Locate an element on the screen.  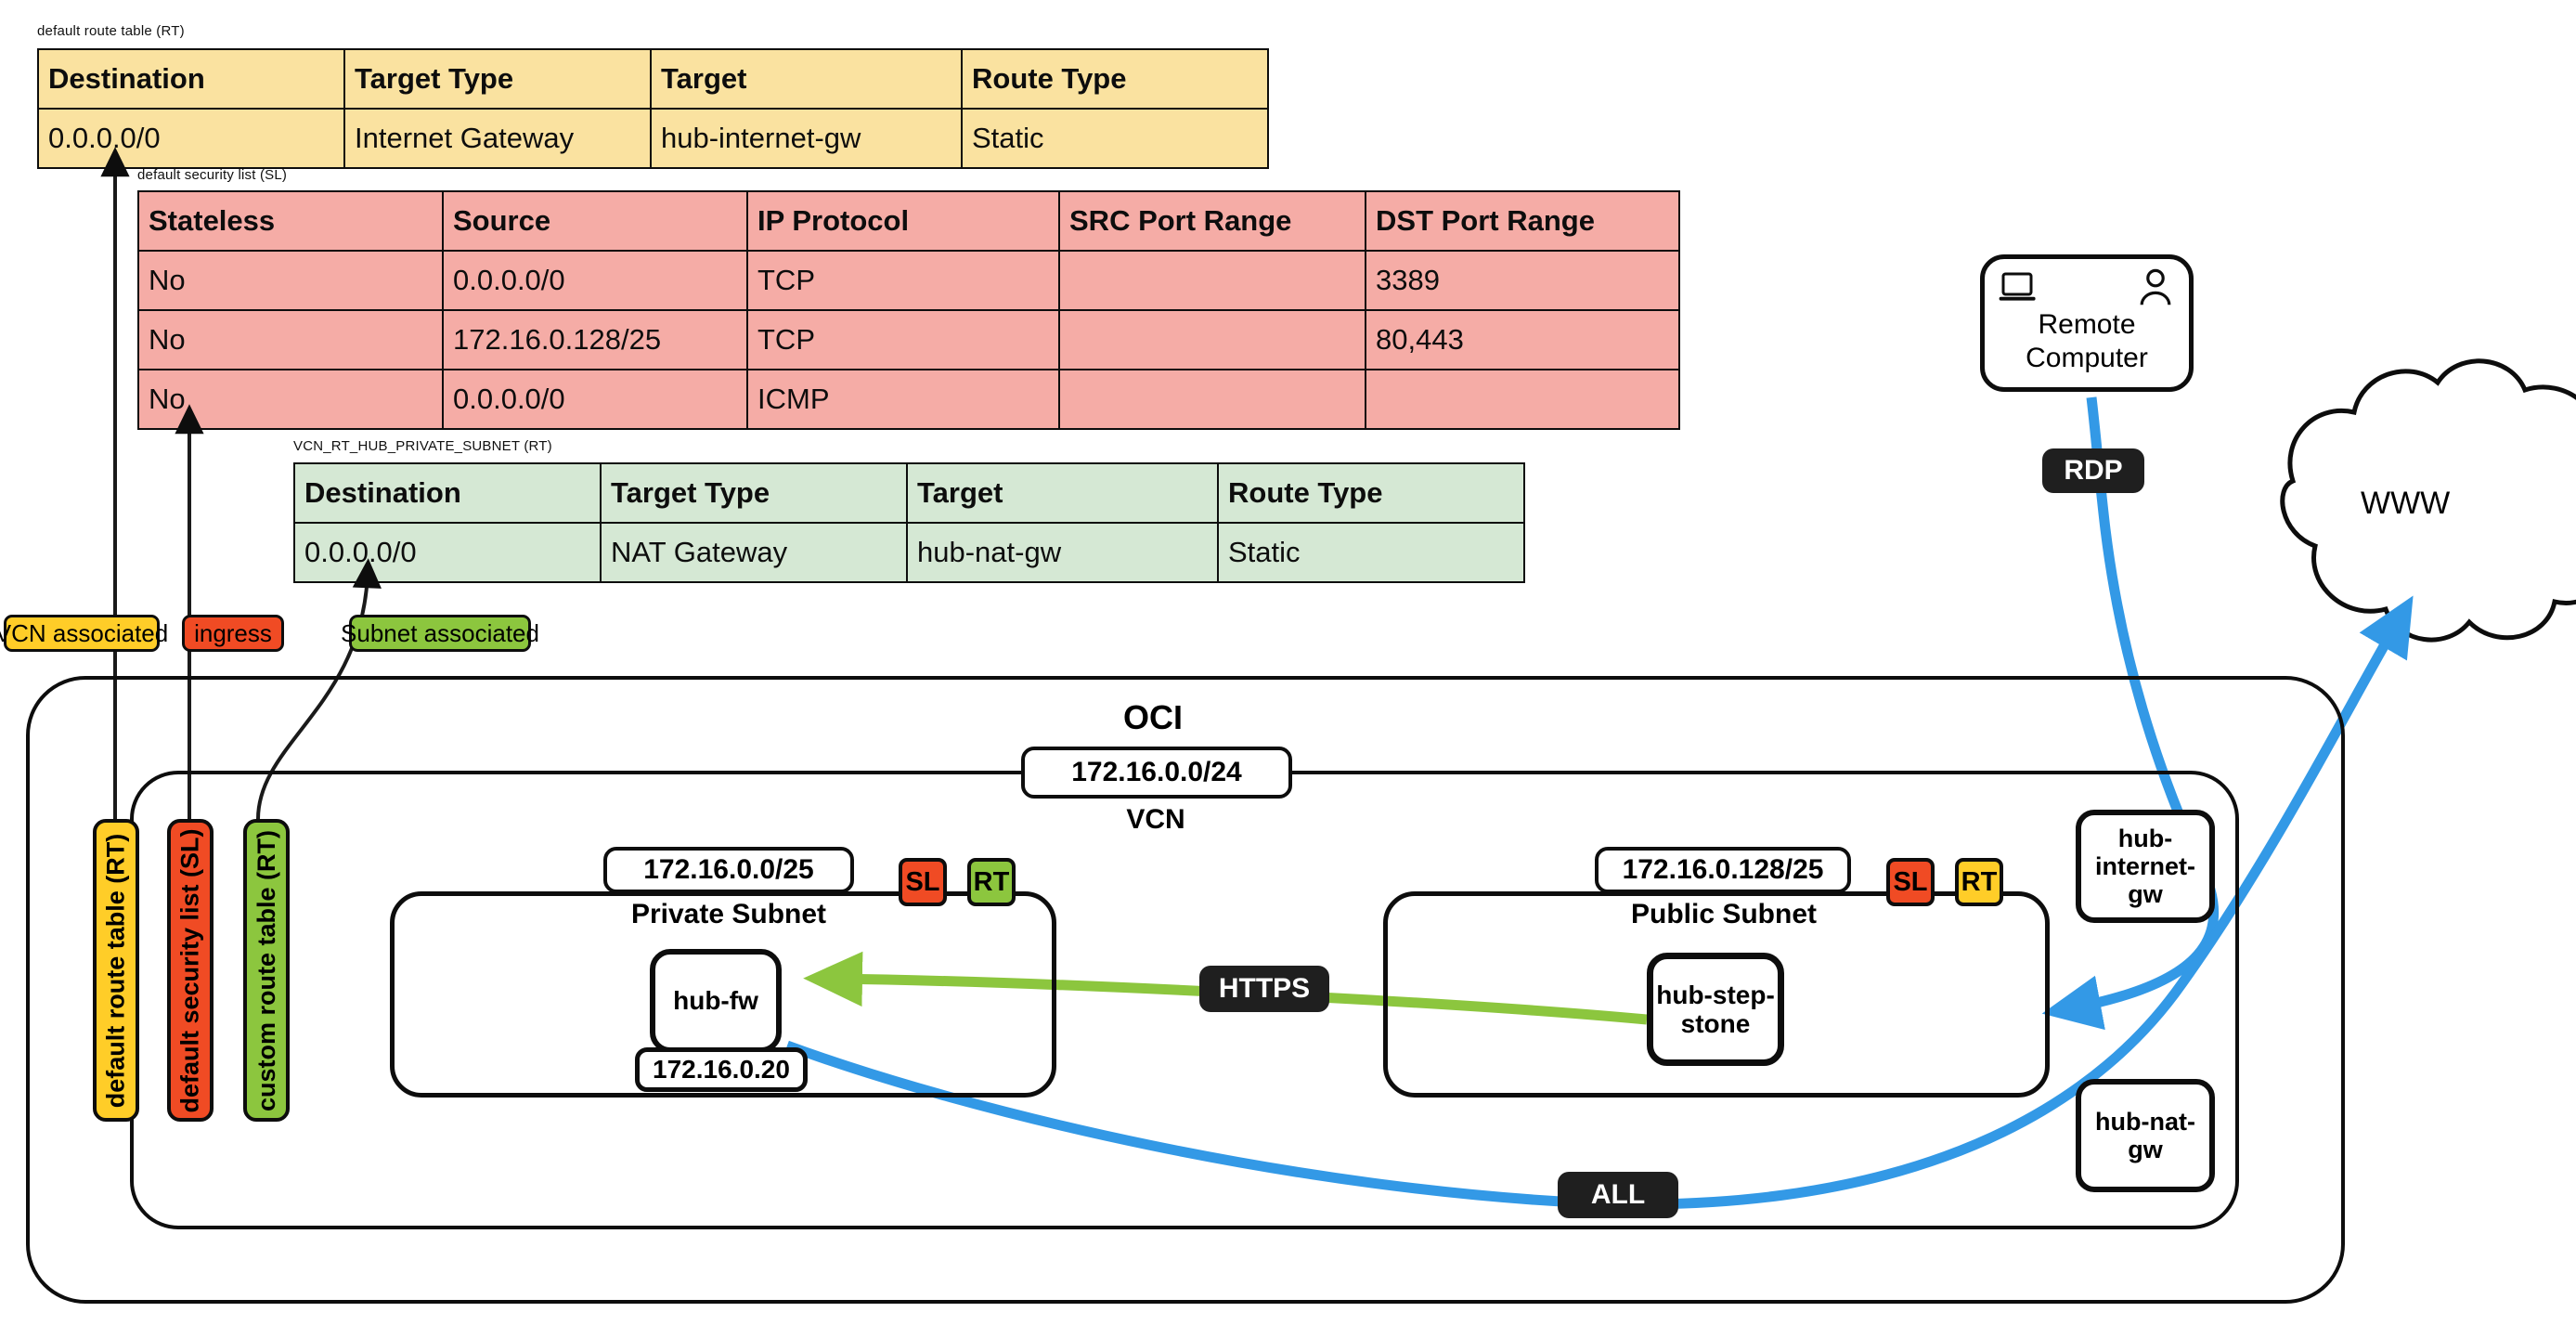
node-label: hub-step-stone is located at coordinates (1715, 1009).